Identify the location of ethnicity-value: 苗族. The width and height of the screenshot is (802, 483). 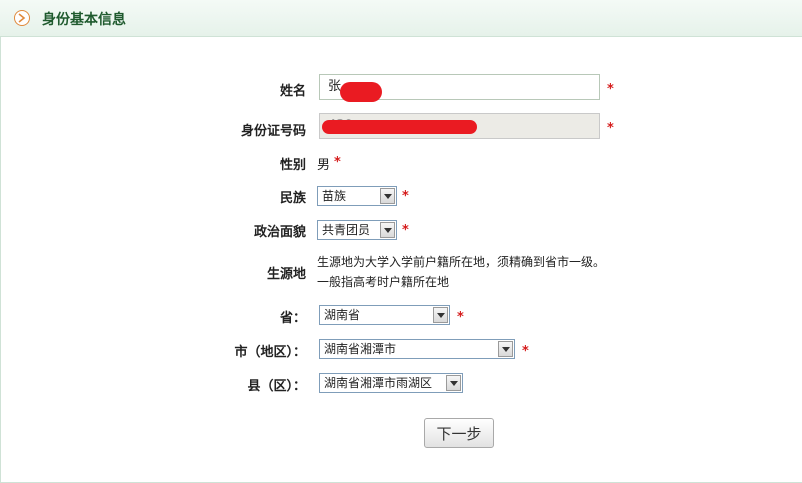
(334, 196).